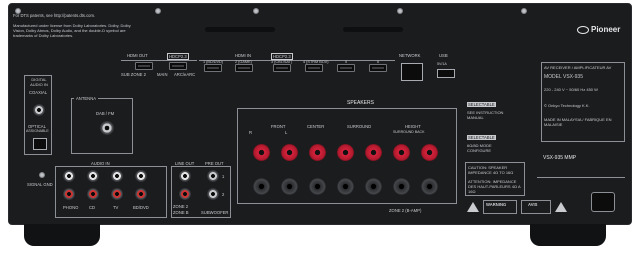  Describe the element at coordinates (40, 144) in the screenshot. I see `optical-jack` at that location.